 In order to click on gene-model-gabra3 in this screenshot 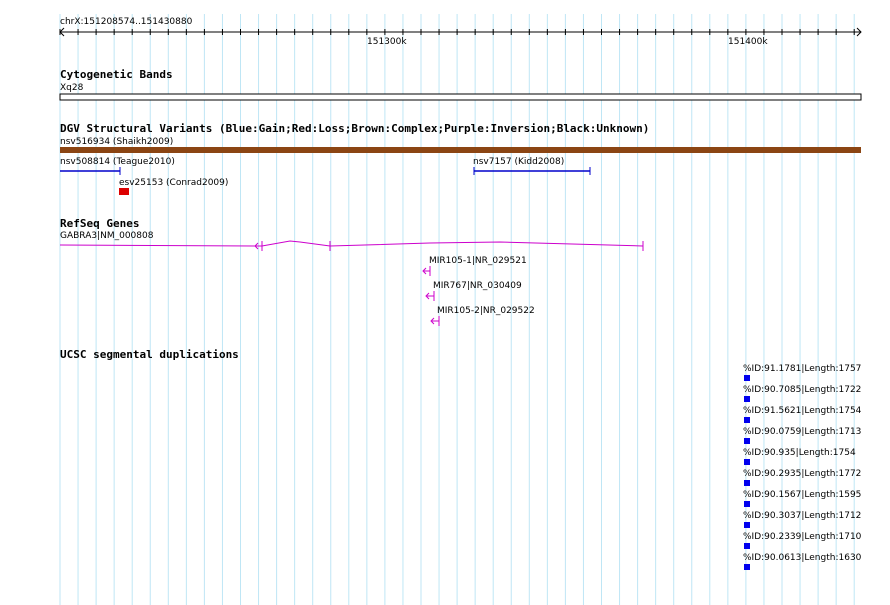, I will do `click(351, 245)`.